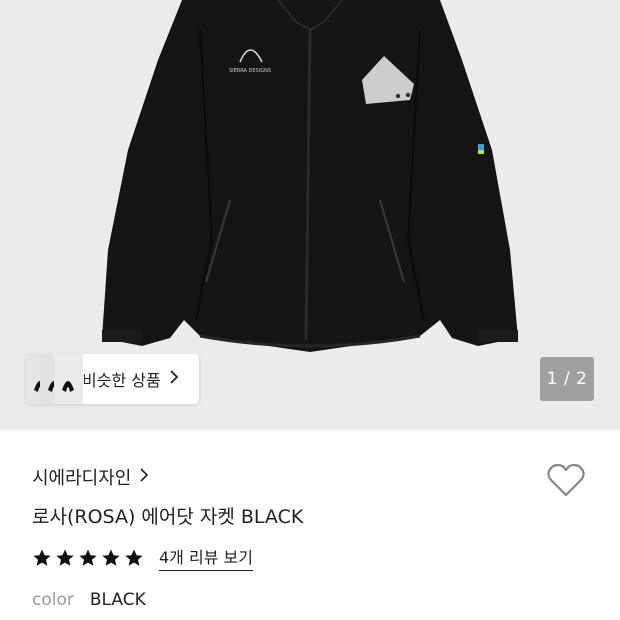  I want to click on color-option: color BLACK, so click(89, 600).